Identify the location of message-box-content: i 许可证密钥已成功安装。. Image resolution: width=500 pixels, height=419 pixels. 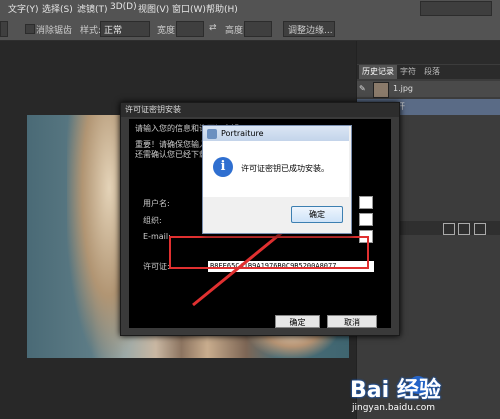
(276, 169).